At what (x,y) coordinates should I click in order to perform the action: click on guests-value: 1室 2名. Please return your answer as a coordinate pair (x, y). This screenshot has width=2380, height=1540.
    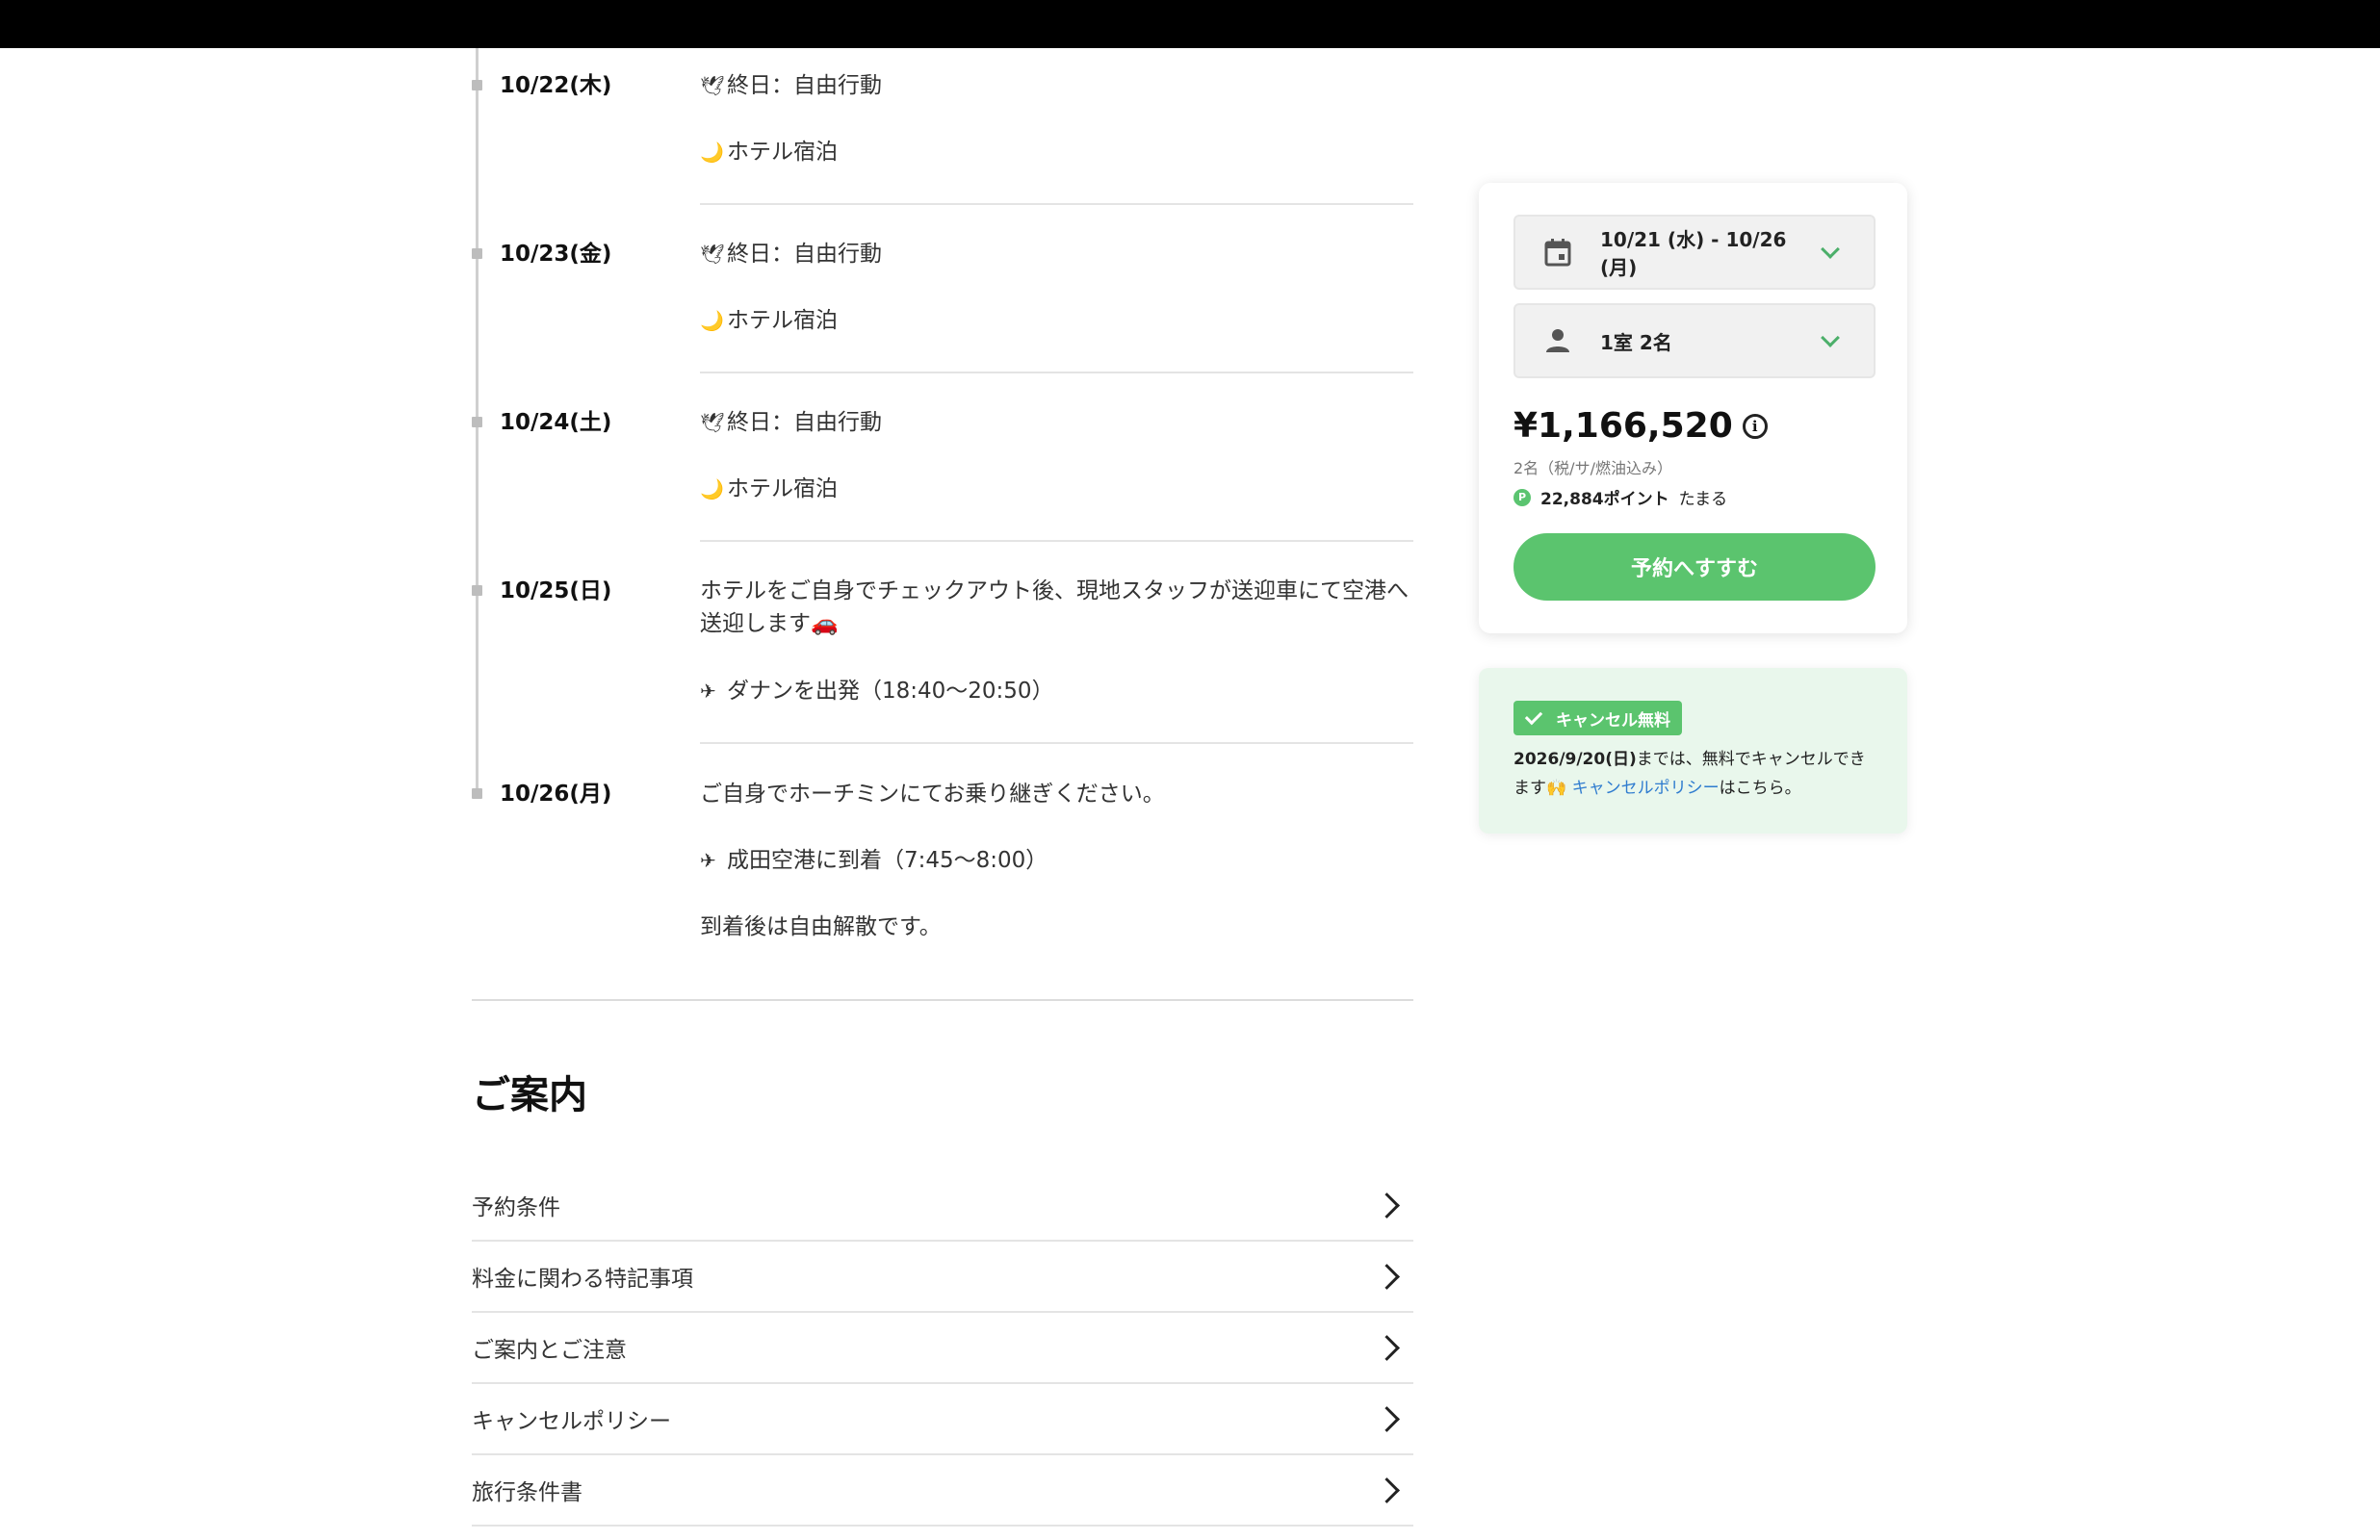
    Looking at the image, I should click on (1636, 342).